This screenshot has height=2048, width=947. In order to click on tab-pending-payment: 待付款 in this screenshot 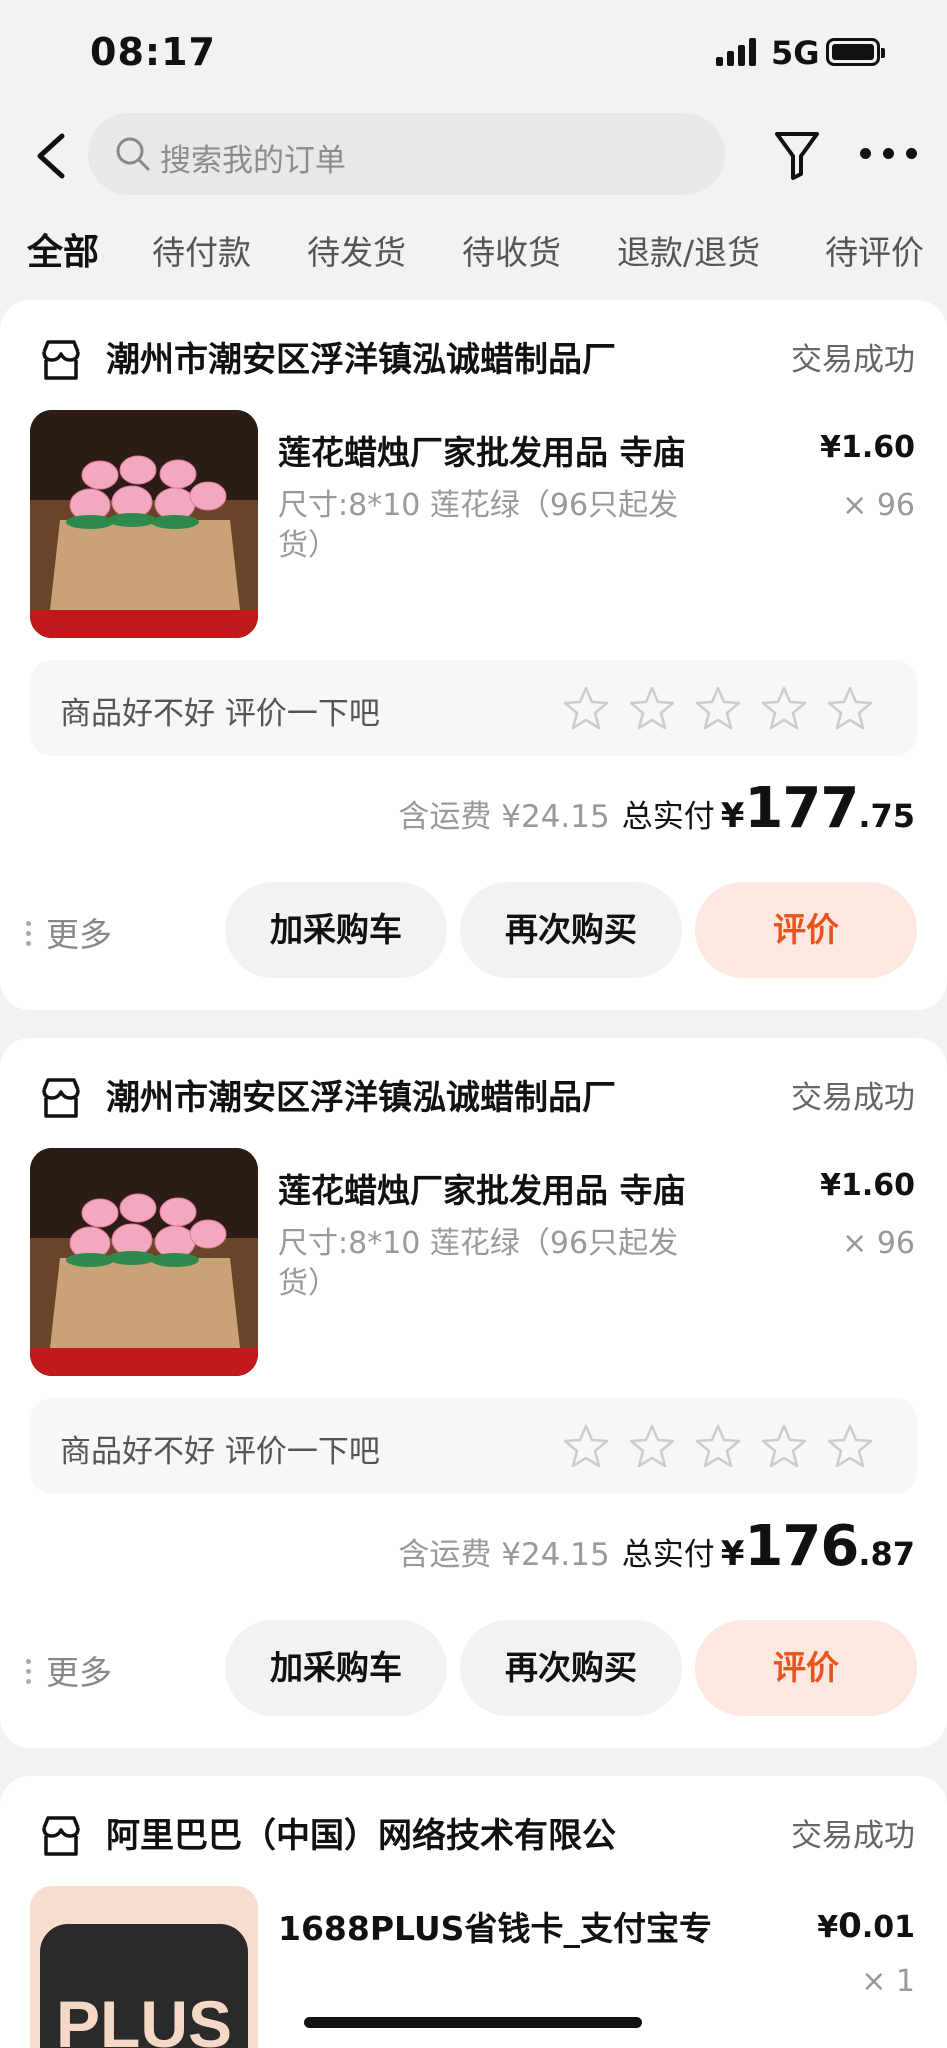, I will do `click(201, 250)`.